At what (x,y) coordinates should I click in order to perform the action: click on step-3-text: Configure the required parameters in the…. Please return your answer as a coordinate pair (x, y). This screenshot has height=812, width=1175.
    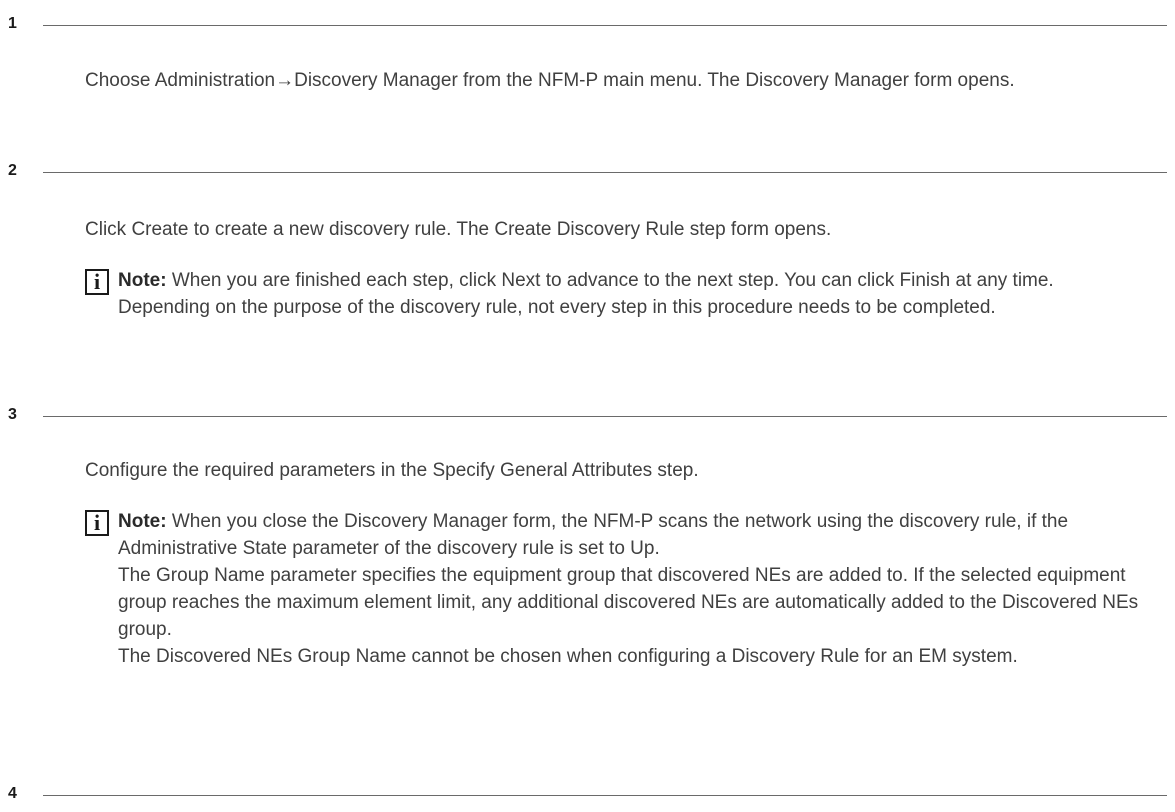
    Looking at the image, I should click on (392, 470).